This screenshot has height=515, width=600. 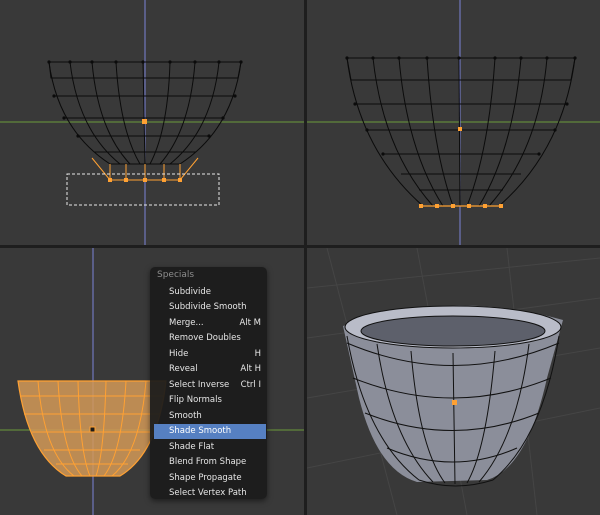 I want to click on menu-item-shape-propagate: Shape Propagate, so click(x=210, y=478).